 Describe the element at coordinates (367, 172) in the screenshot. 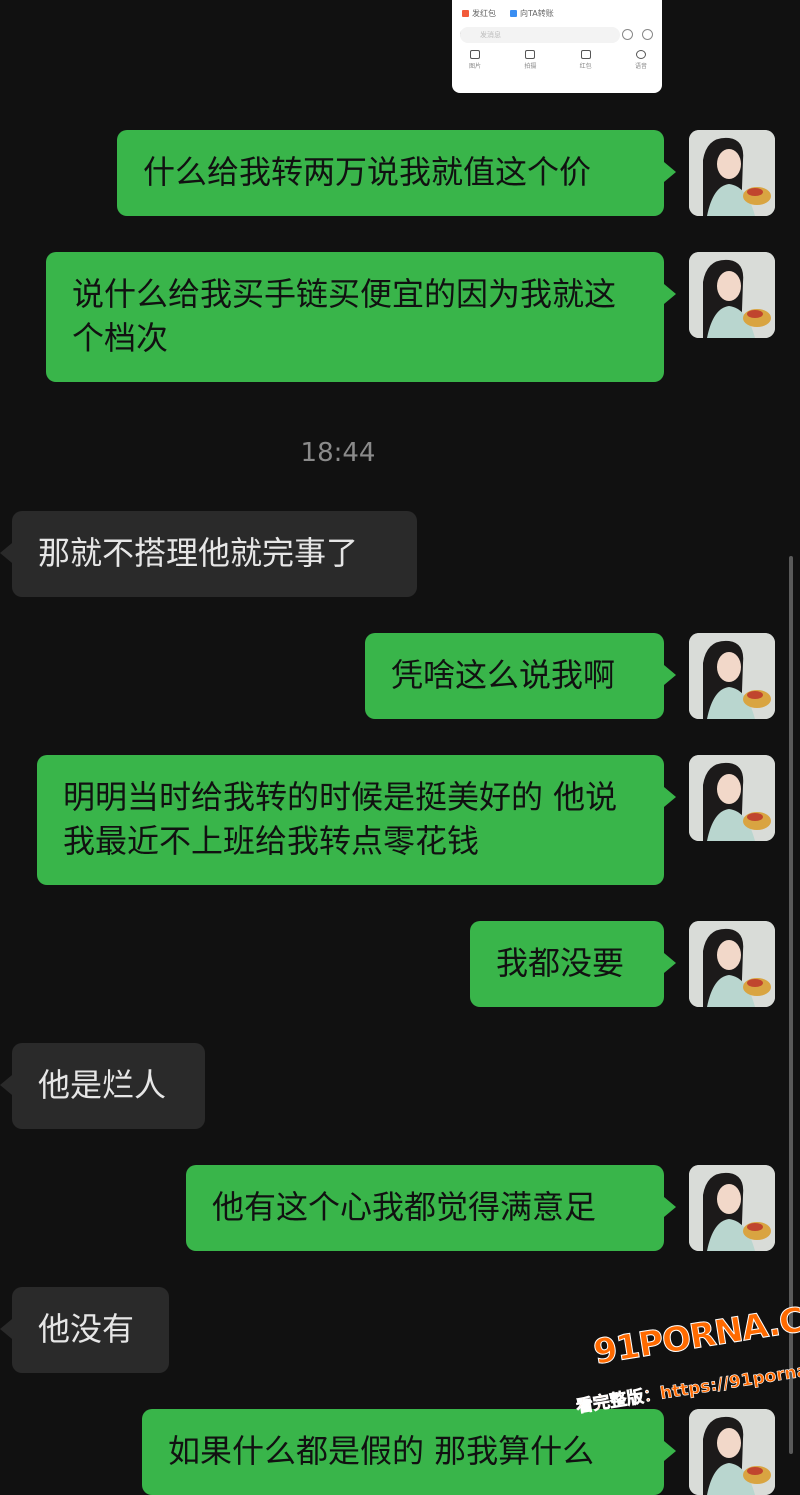

I see `message-text: 什么给我转两万说我就值这个价` at that location.